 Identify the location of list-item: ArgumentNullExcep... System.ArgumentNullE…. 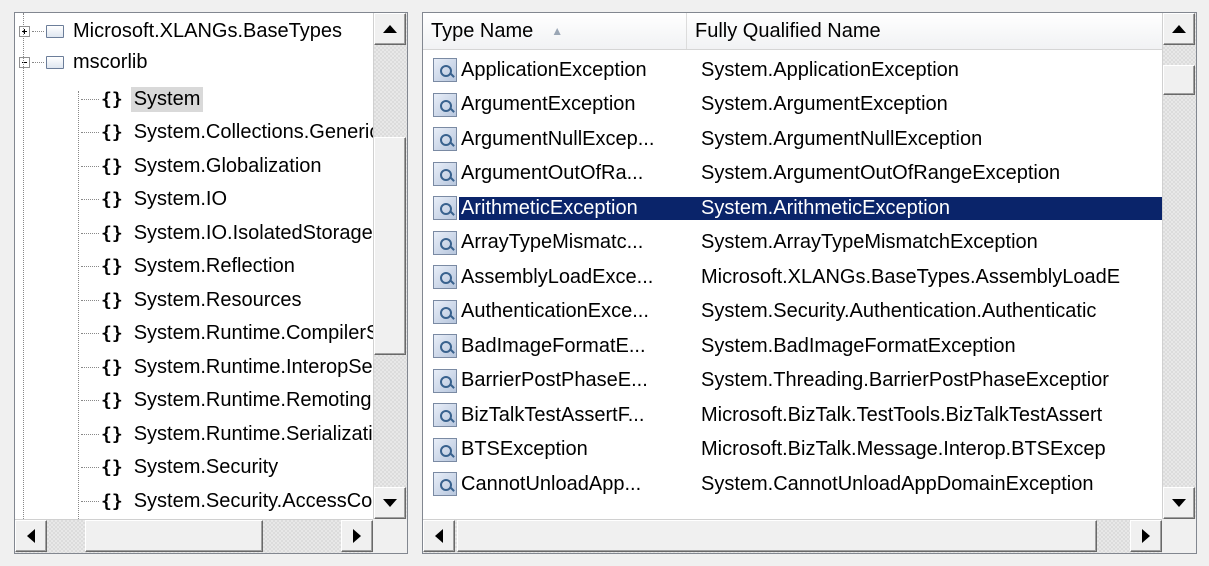
(792, 139).